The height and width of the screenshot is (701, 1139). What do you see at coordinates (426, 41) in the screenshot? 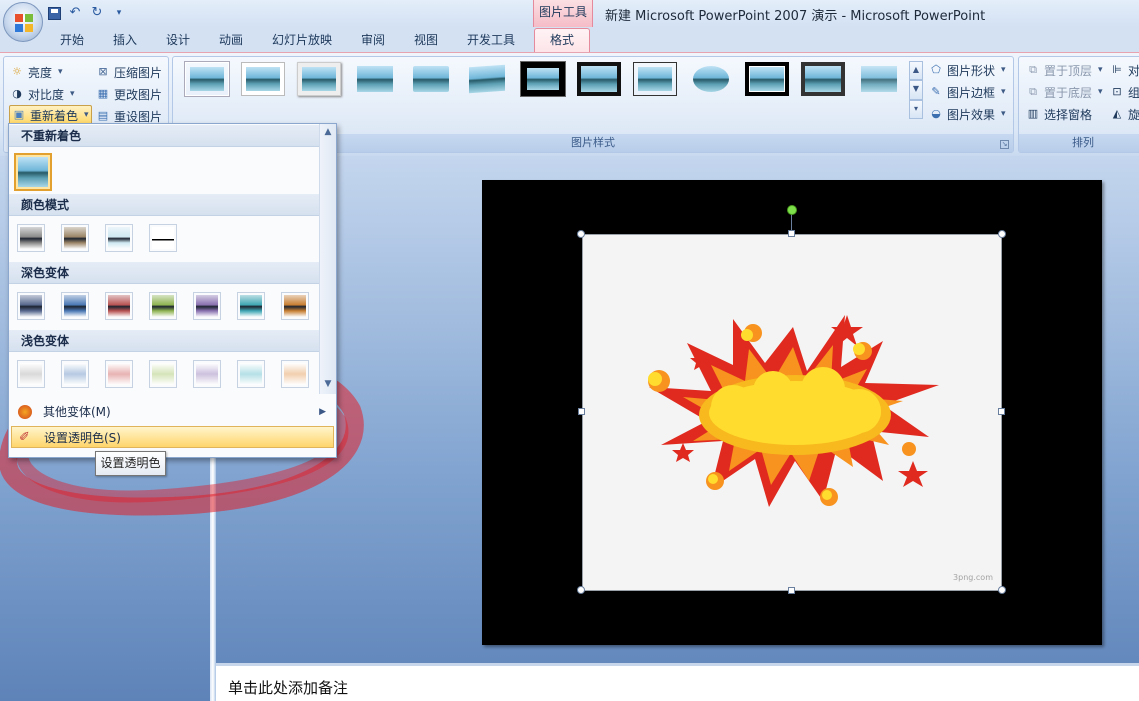
I see `tab-view: 视图` at bounding box center [426, 41].